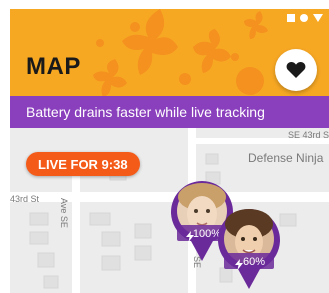 The width and height of the screenshot is (329, 293). Describe the element at coordinates (64, 213) in the screenshot. I see `street-label-ave-se: Ave SE` at that location.